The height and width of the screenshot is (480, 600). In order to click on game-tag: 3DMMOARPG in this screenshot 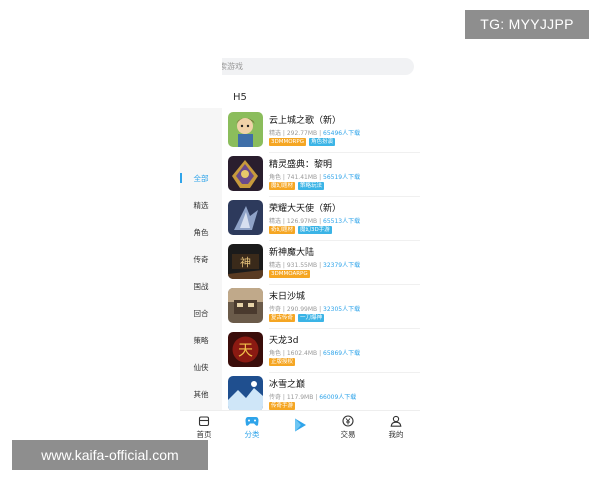, I will do `click(289, 274)`.